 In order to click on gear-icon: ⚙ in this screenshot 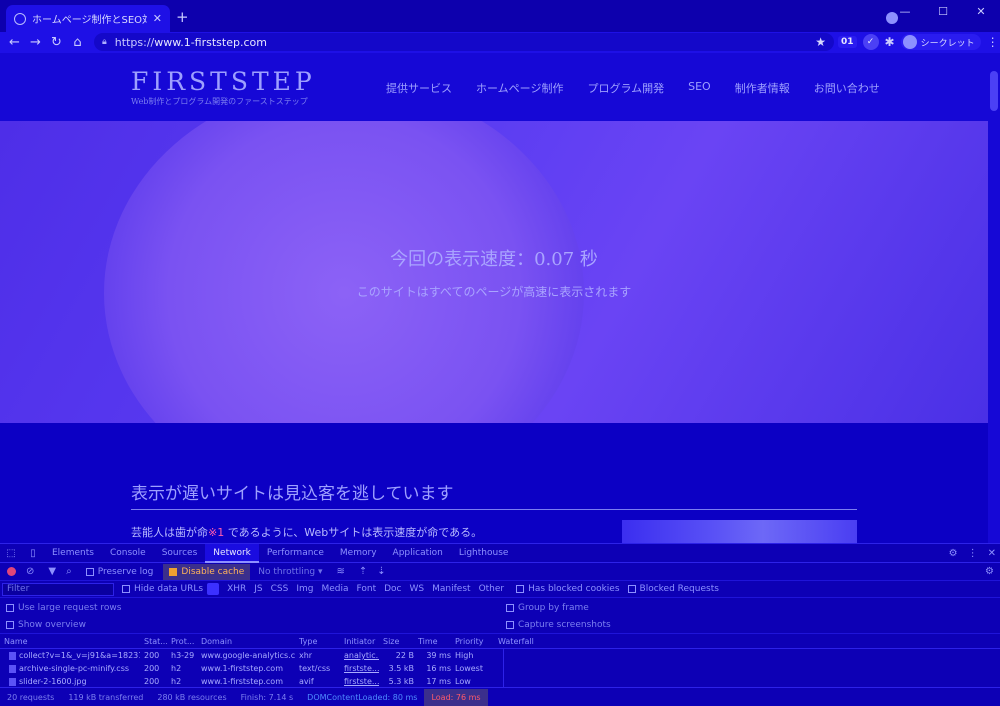, I will do `click(953, 553)`.